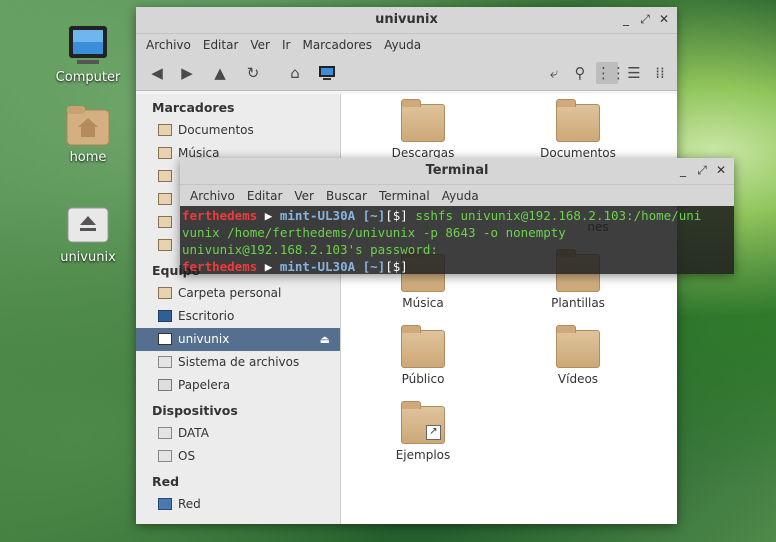 Image resolution: width=776 pixels, height=542 pixels. Describe the element at coordinates (346, 196) in the screenshot. I see `menu-buscar: Buscar` at that location.